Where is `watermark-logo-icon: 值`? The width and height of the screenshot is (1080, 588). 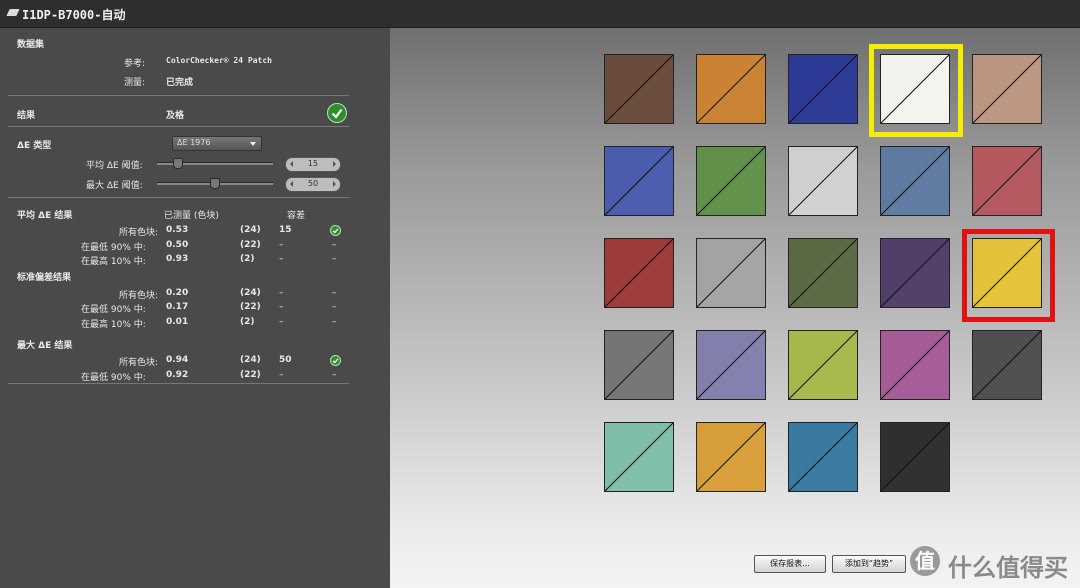 watermark-logo-icon: 值 is located at coordinates (925, 561).